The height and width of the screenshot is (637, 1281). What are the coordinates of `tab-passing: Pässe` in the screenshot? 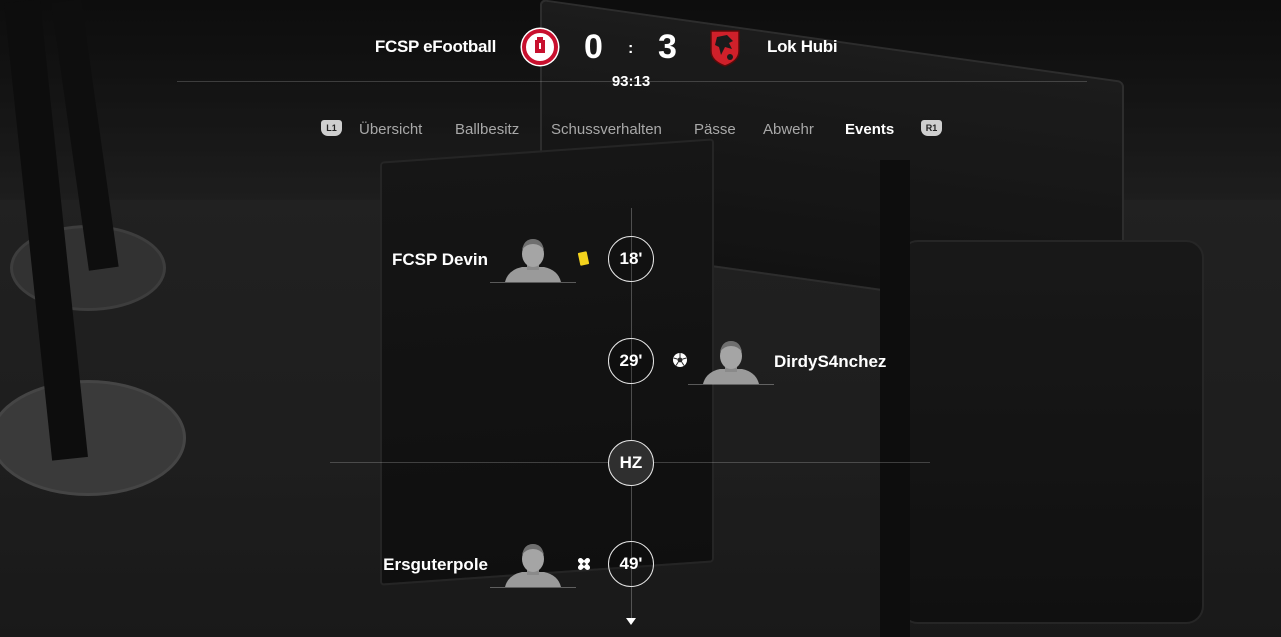 It's located at (715, 129).